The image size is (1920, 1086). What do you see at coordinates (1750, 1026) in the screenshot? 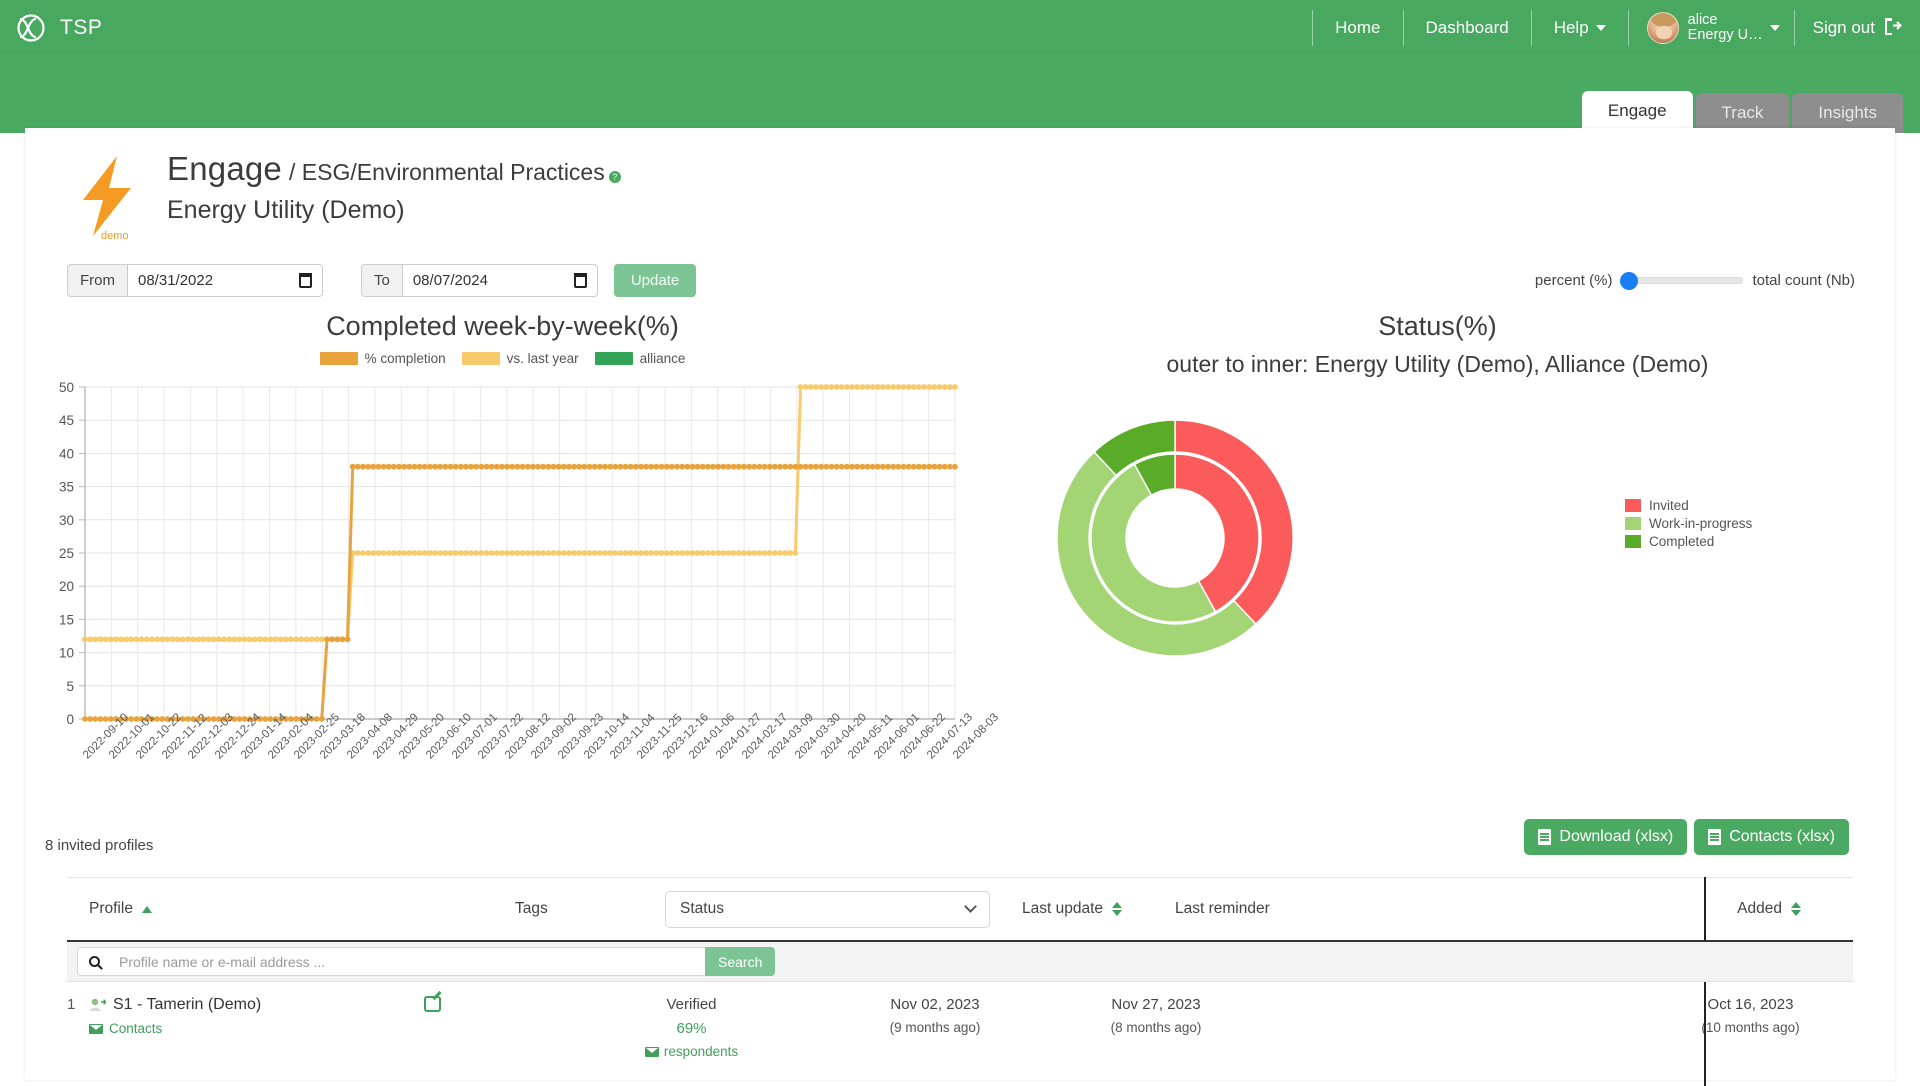
I see `row-added-cell: Oct 16, 2023 (10 months ago)` at bounding box center [1750, 1026].